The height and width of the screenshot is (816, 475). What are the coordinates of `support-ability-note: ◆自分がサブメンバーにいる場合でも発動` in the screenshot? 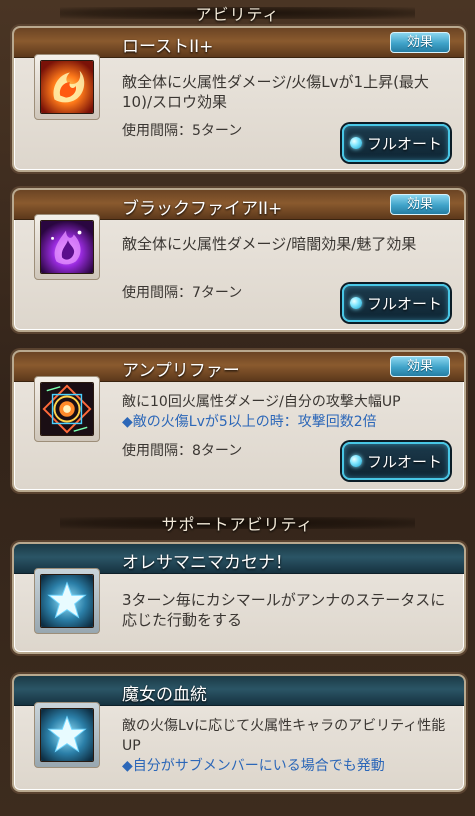 It's located at (253, 766).